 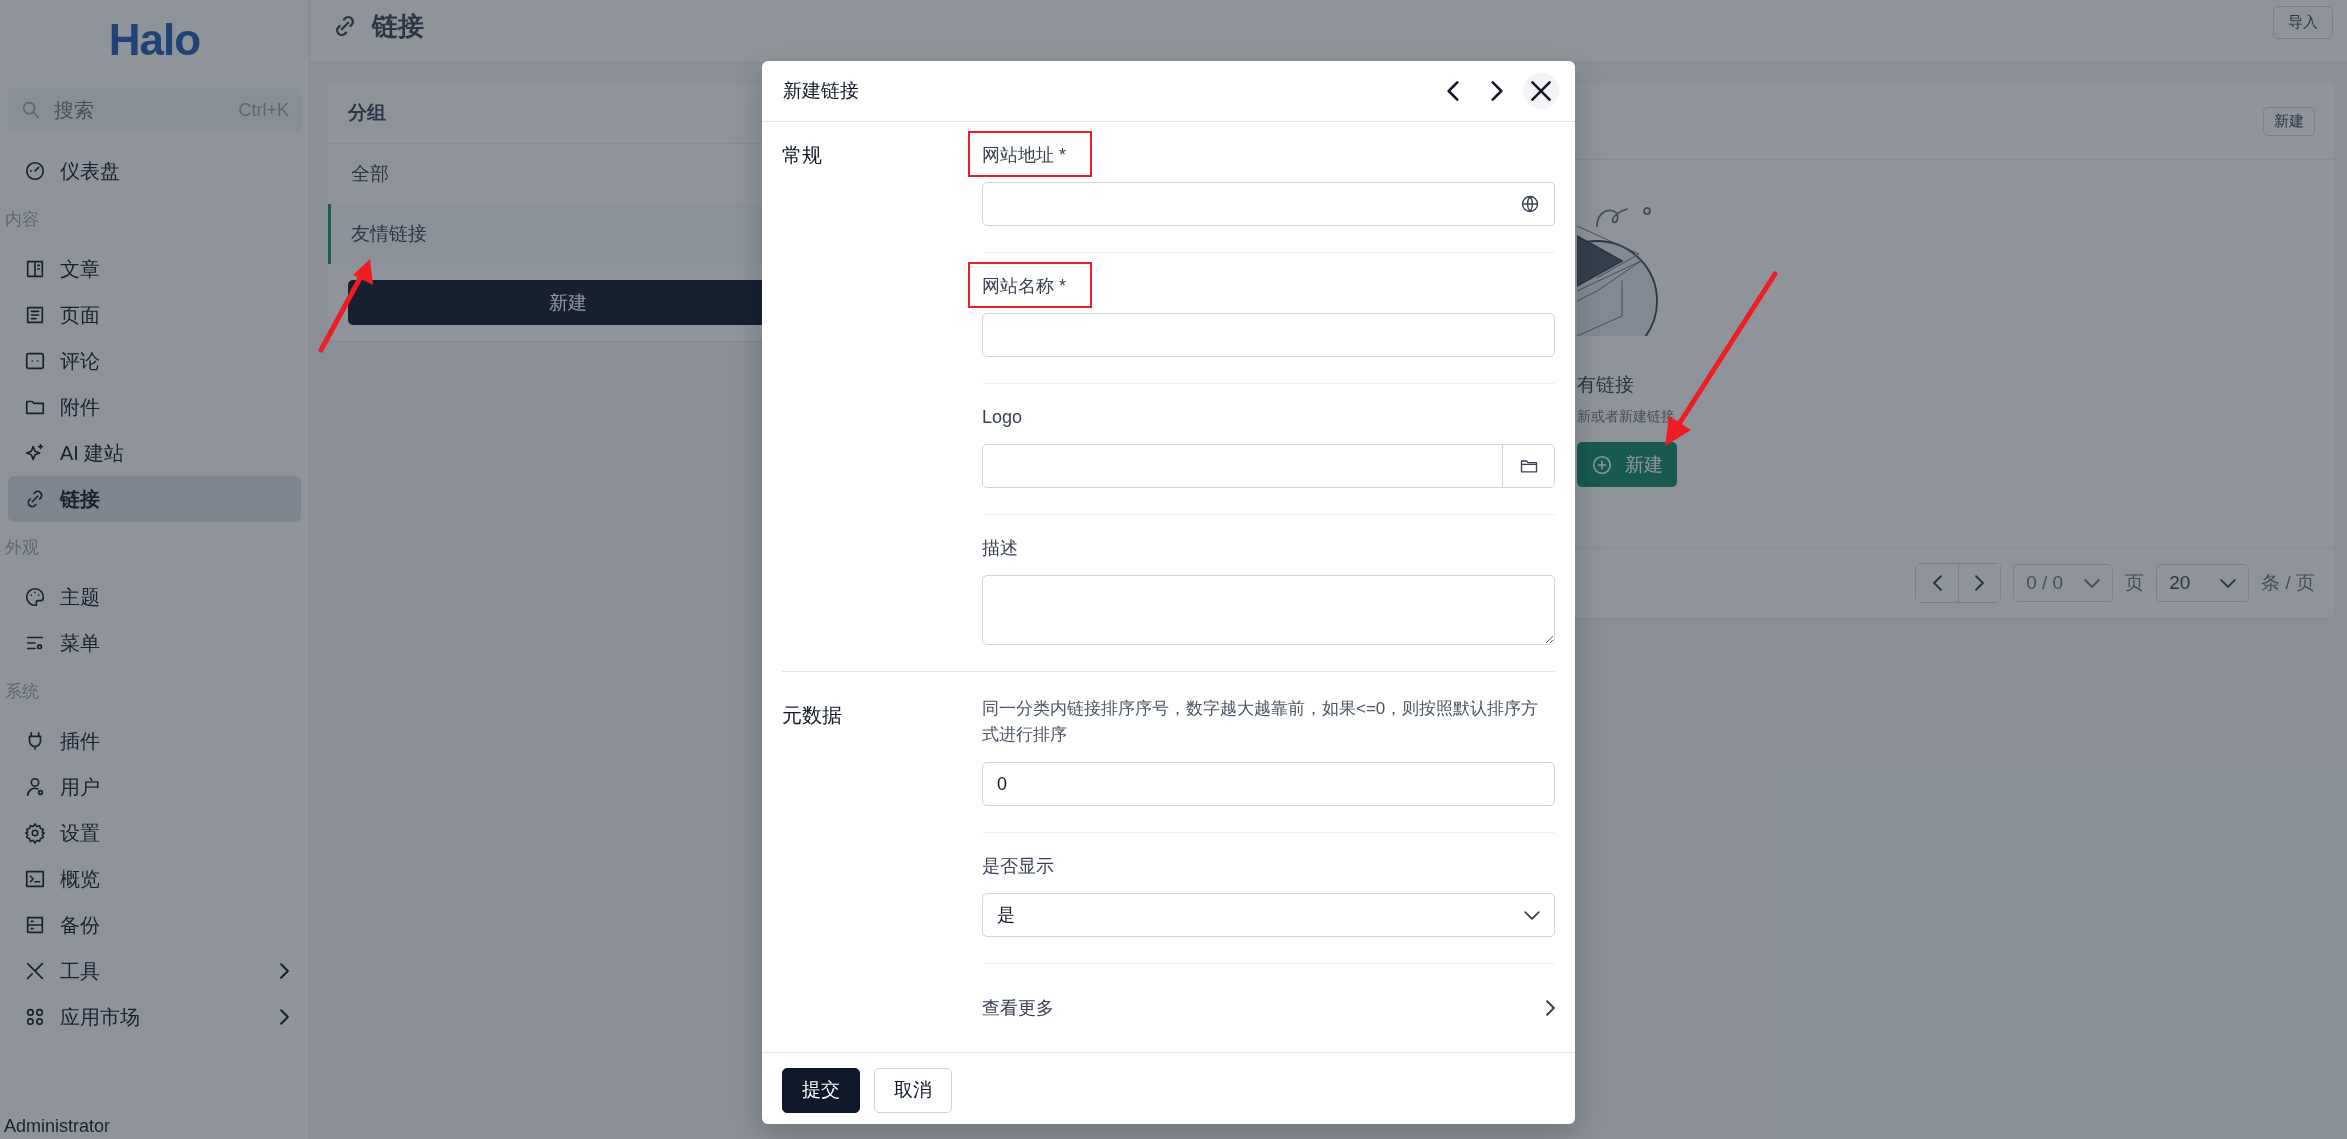 I want to click on page-title: 链接, so click(x=398, y=26).